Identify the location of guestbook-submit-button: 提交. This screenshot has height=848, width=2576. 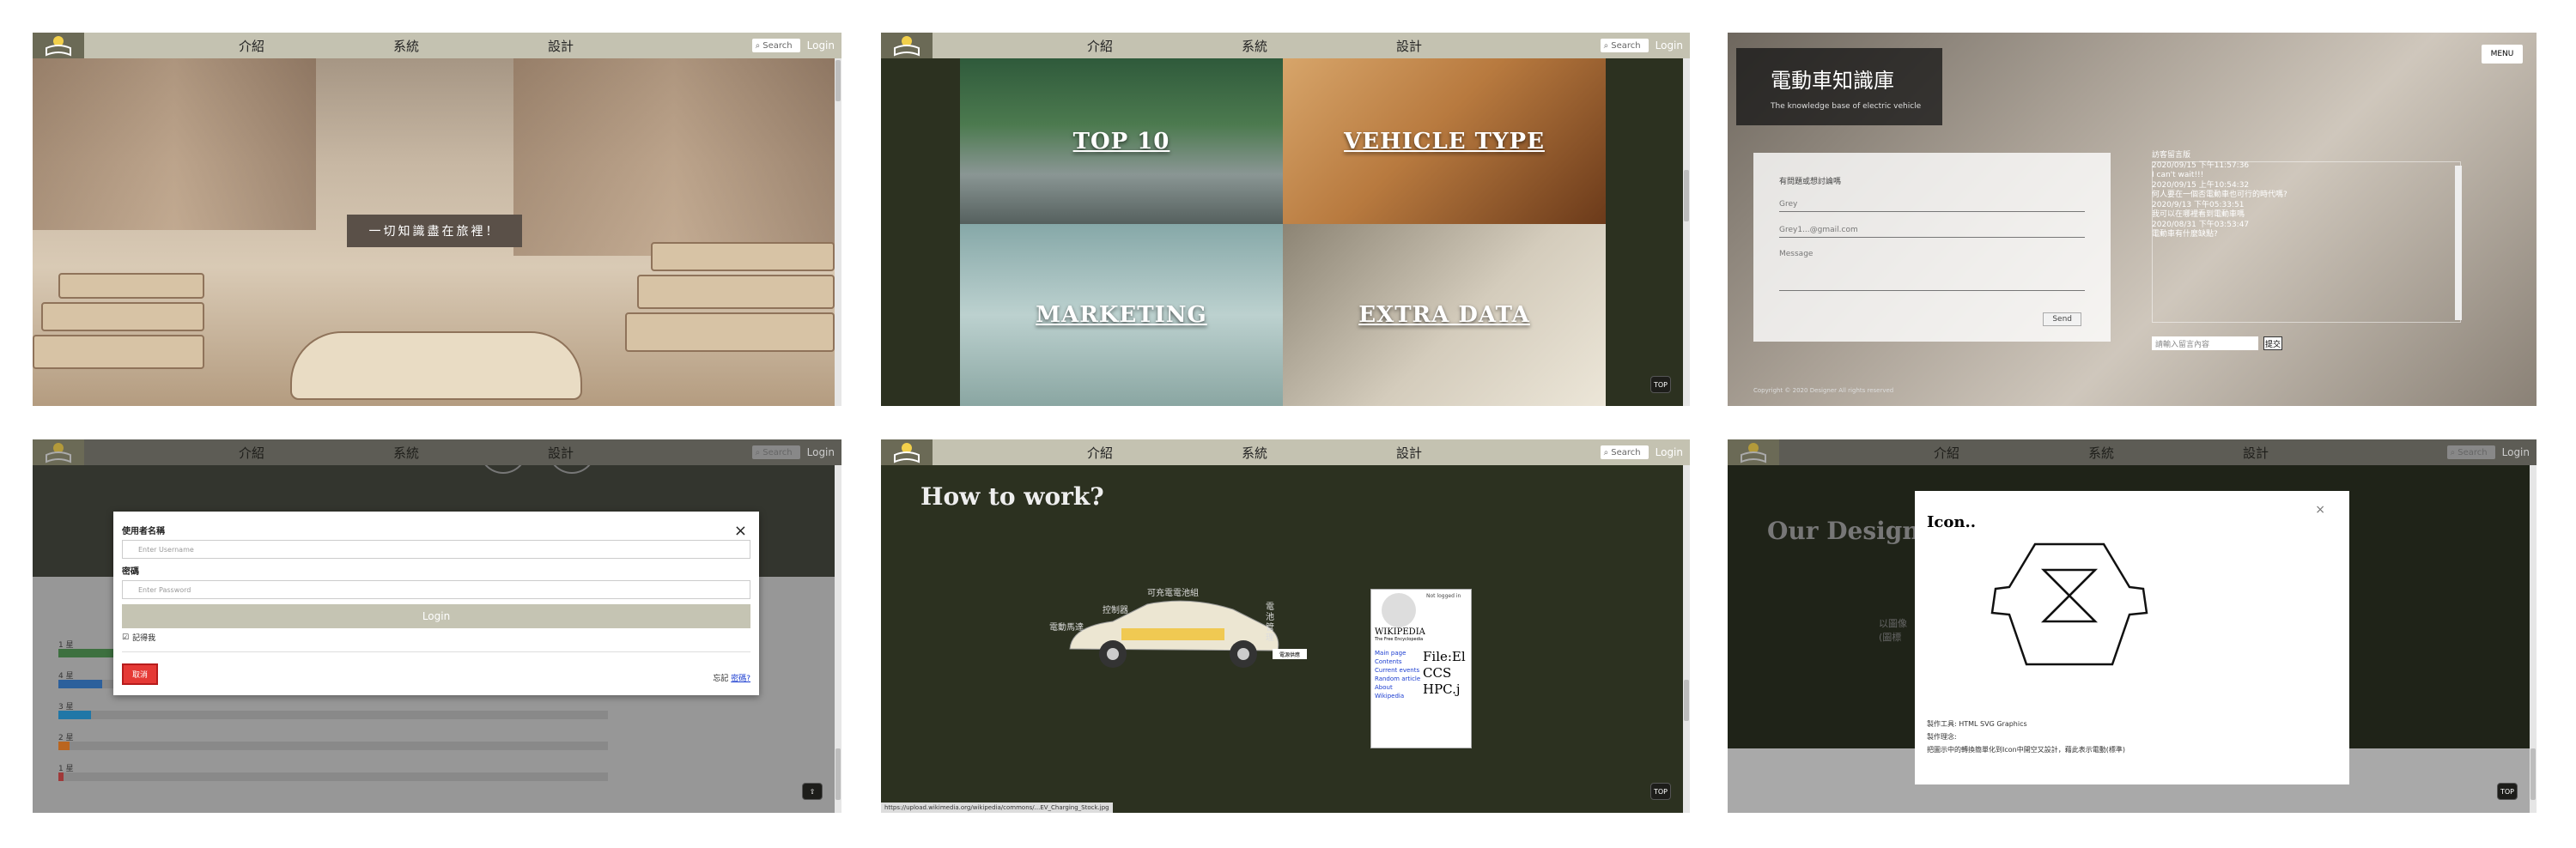
(2273, 343).